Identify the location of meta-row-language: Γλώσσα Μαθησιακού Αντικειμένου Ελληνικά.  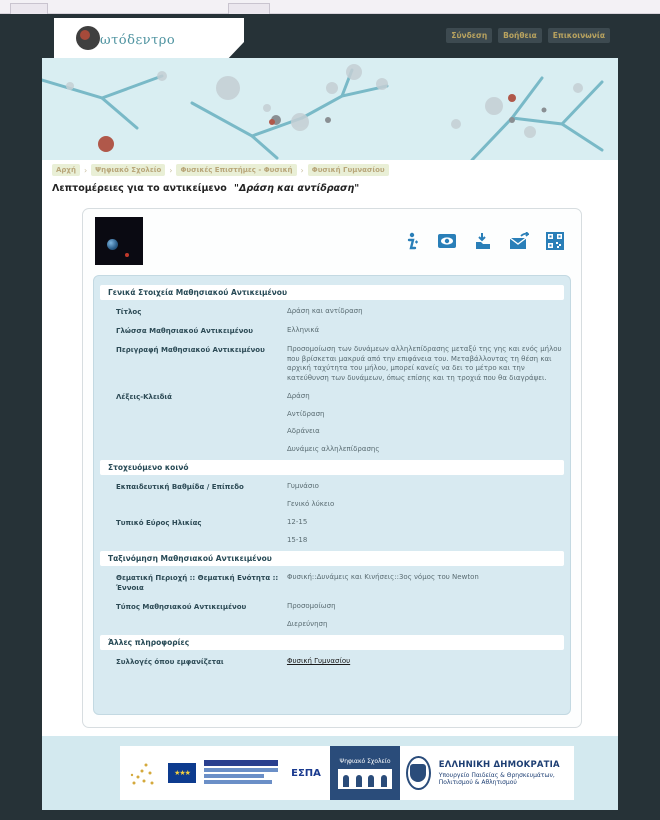
(332, 329).